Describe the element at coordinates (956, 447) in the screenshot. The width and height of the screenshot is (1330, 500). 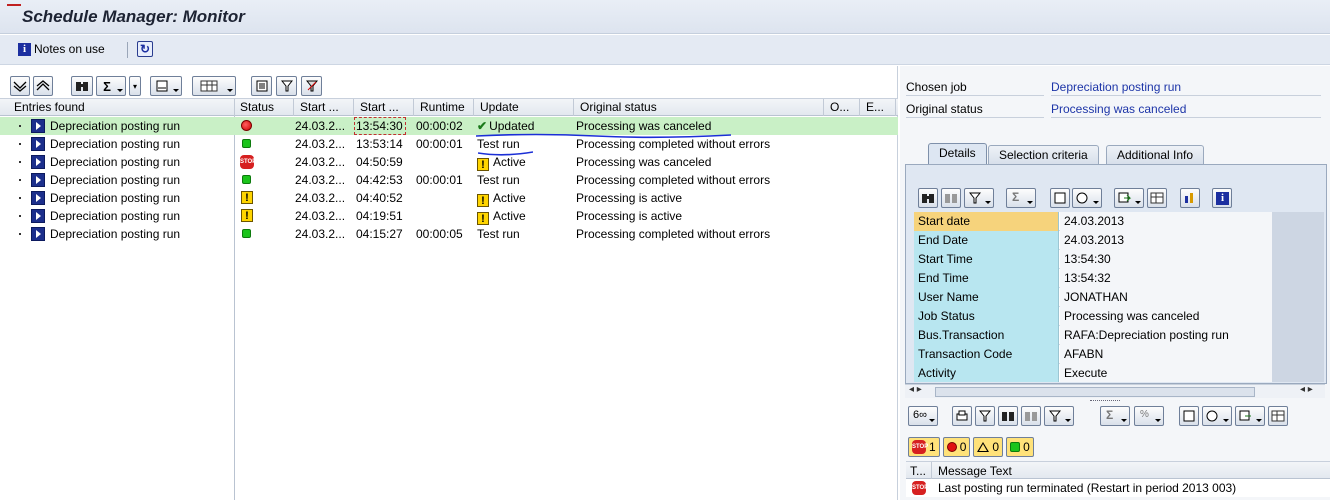
I see `error-count-button: 0` at that location.